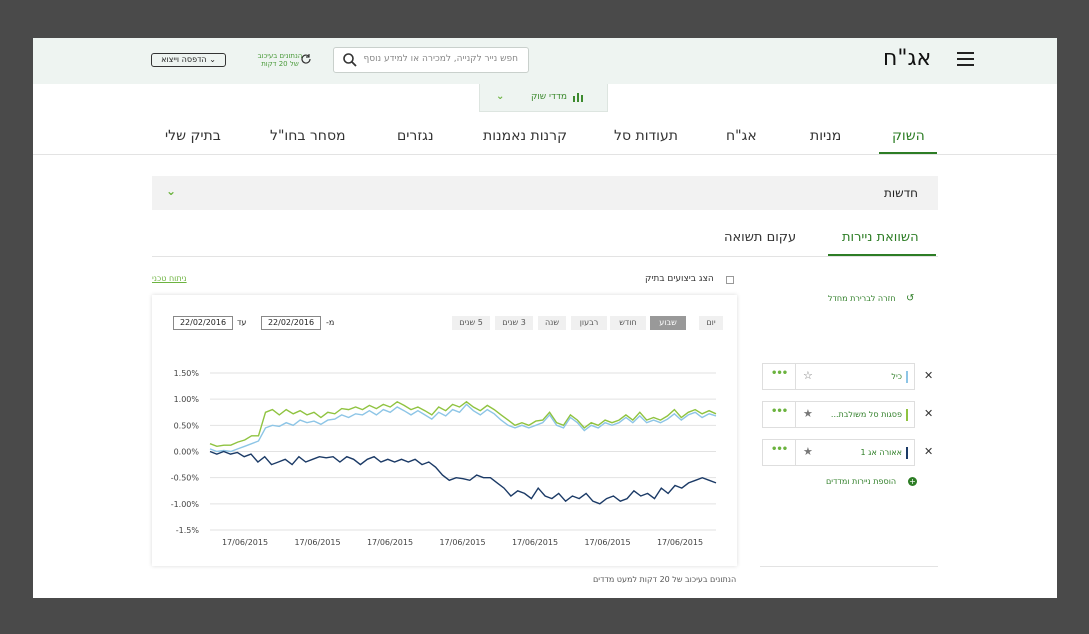  I want to click on show-performance-checkbox, so click(730, 280).